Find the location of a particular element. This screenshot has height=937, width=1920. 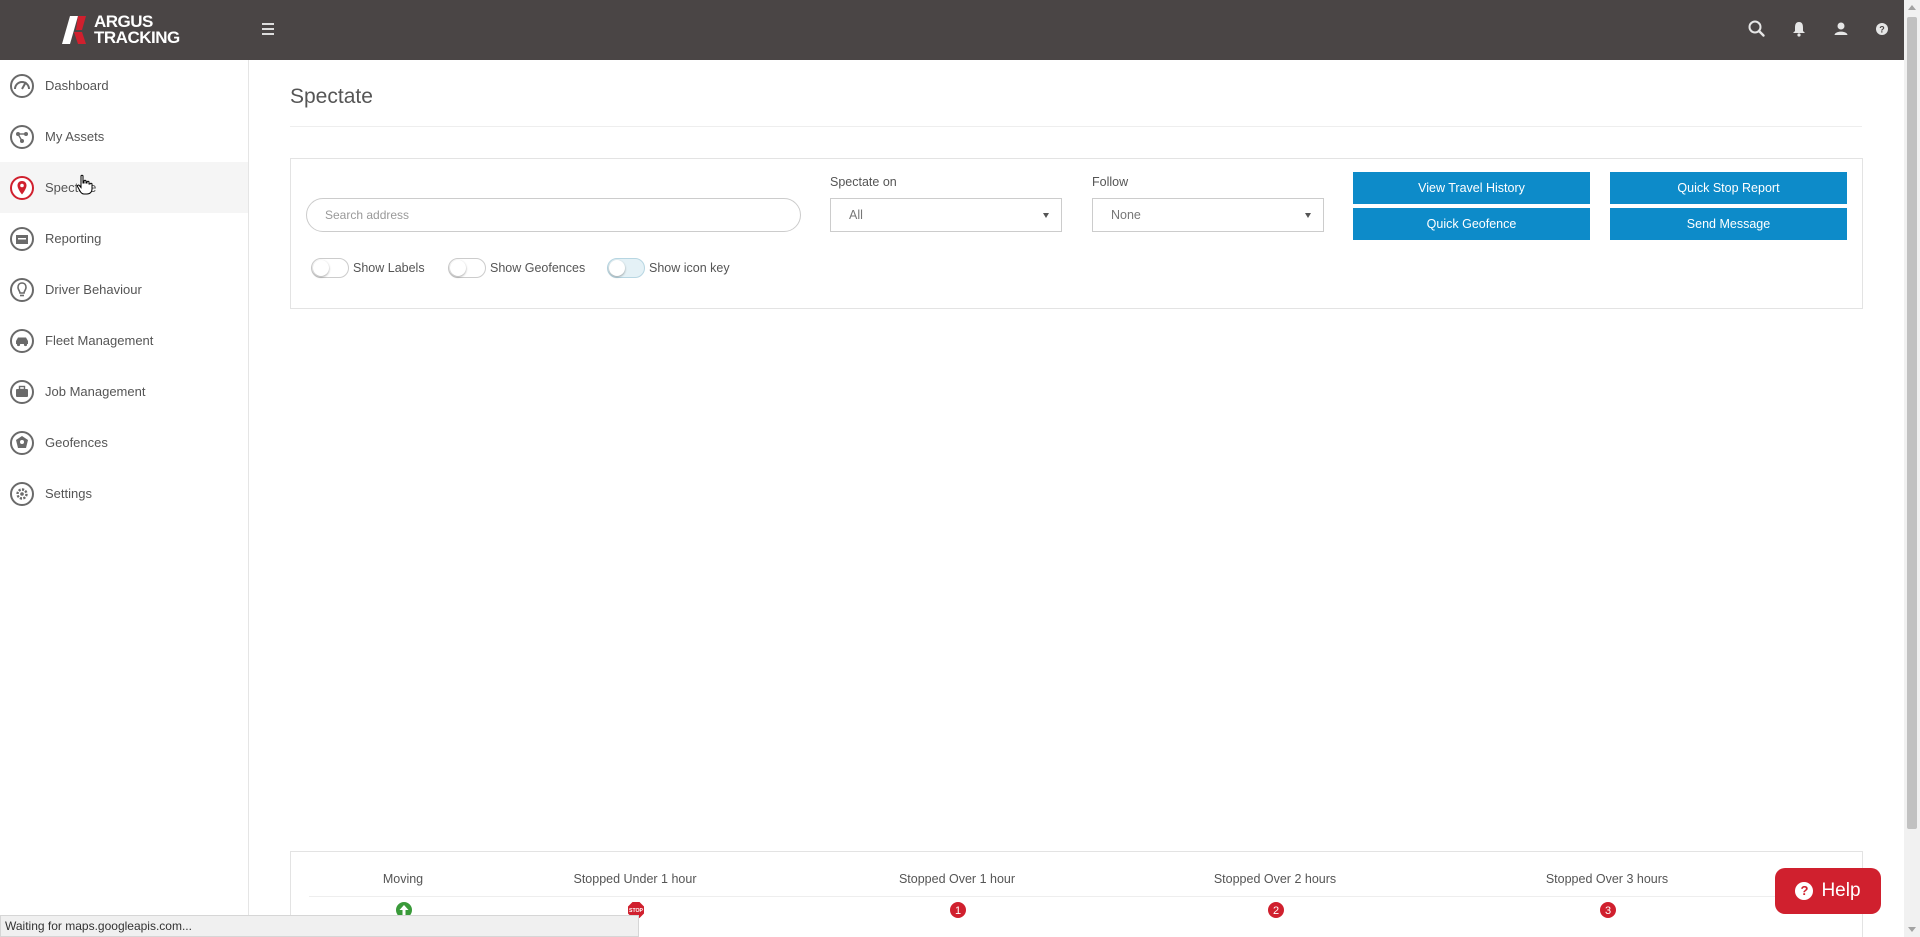

number-pin-icon: 1 is located at coordinates (958, 910).